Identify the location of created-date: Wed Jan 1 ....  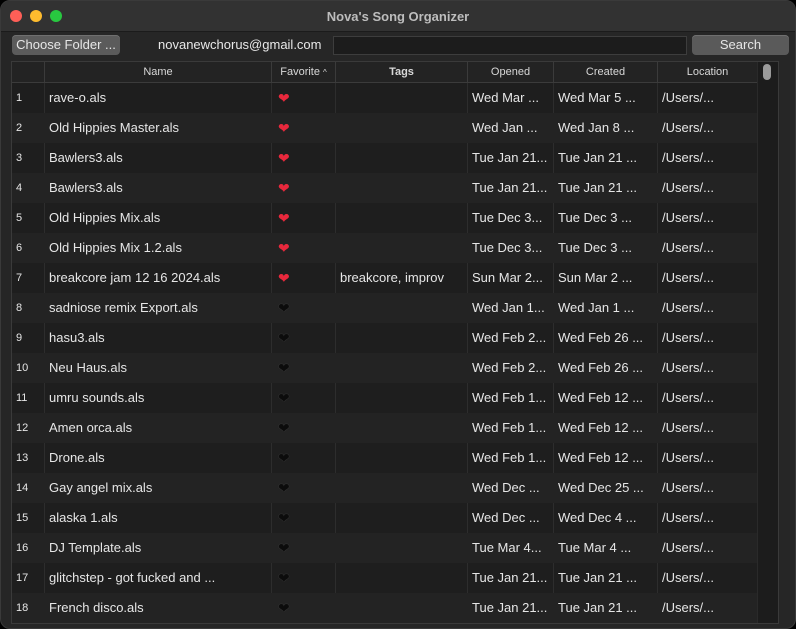
(596, 307).